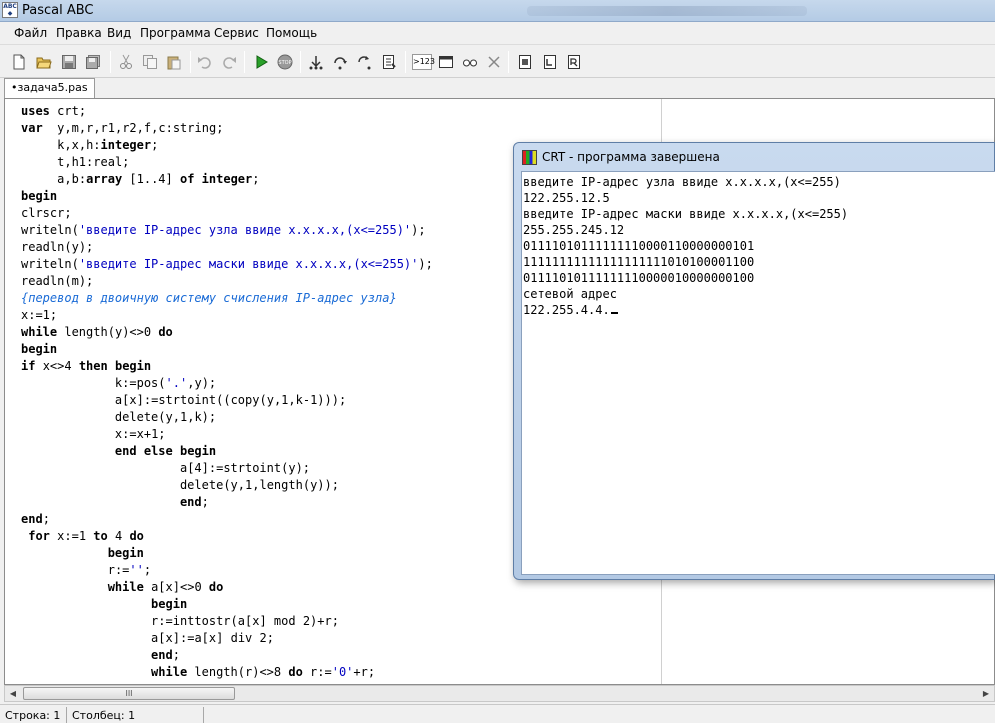 This screenshot has width=995, height=723. I want to click on code-line: for x:=1 to 4 do, so click(86, 536).